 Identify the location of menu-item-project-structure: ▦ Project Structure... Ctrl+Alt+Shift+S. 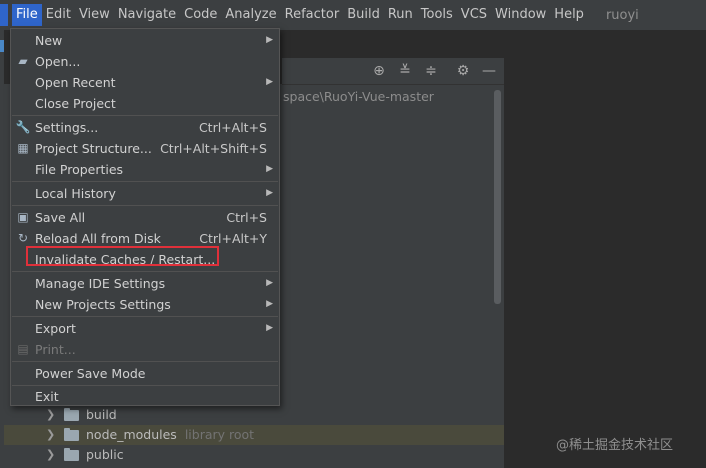
(145, 148).